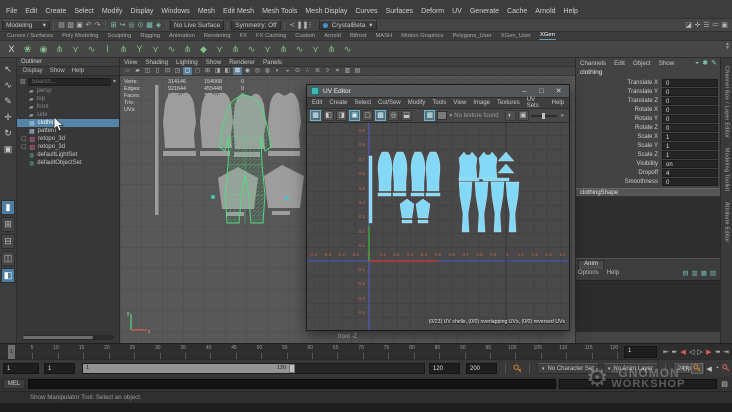 This screenshot has width=732, height=412. Describe the element at coordinates (8, 241) in the screenshot. I see `split-pane-layout: ⊟` at that location.